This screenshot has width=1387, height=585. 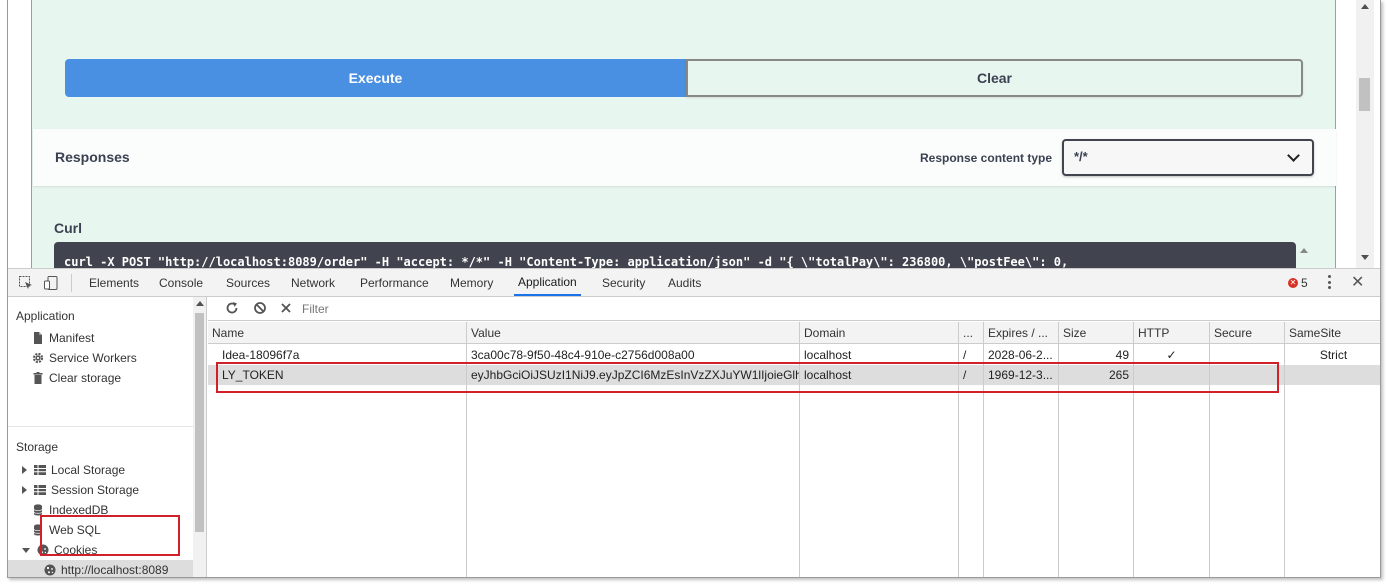 I want to click on column-header-domain: Domain, so click(x=879, y=333).